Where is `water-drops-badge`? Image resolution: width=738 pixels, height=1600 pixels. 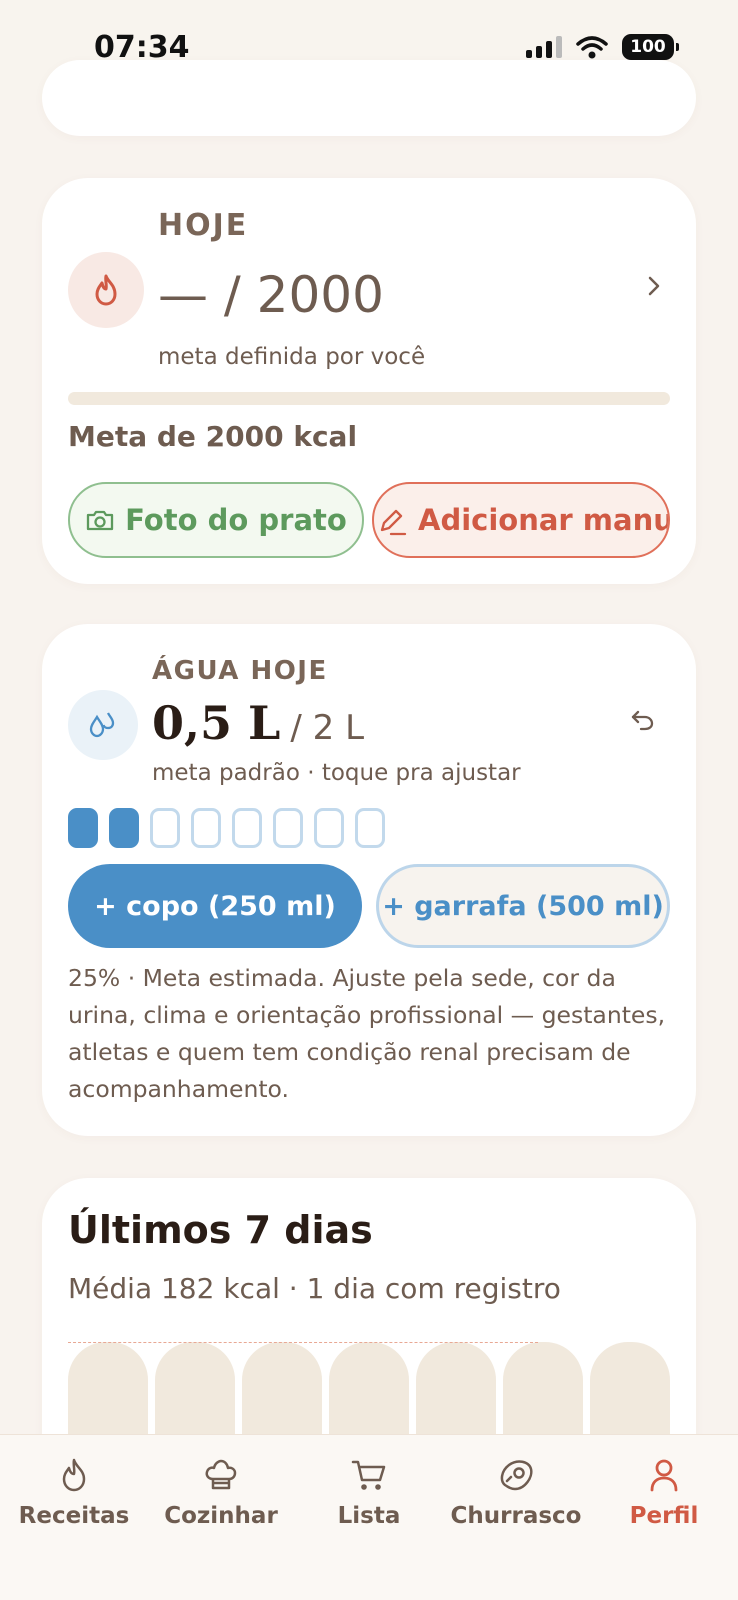
water-drops-badge is located at coordinates (103, 725).